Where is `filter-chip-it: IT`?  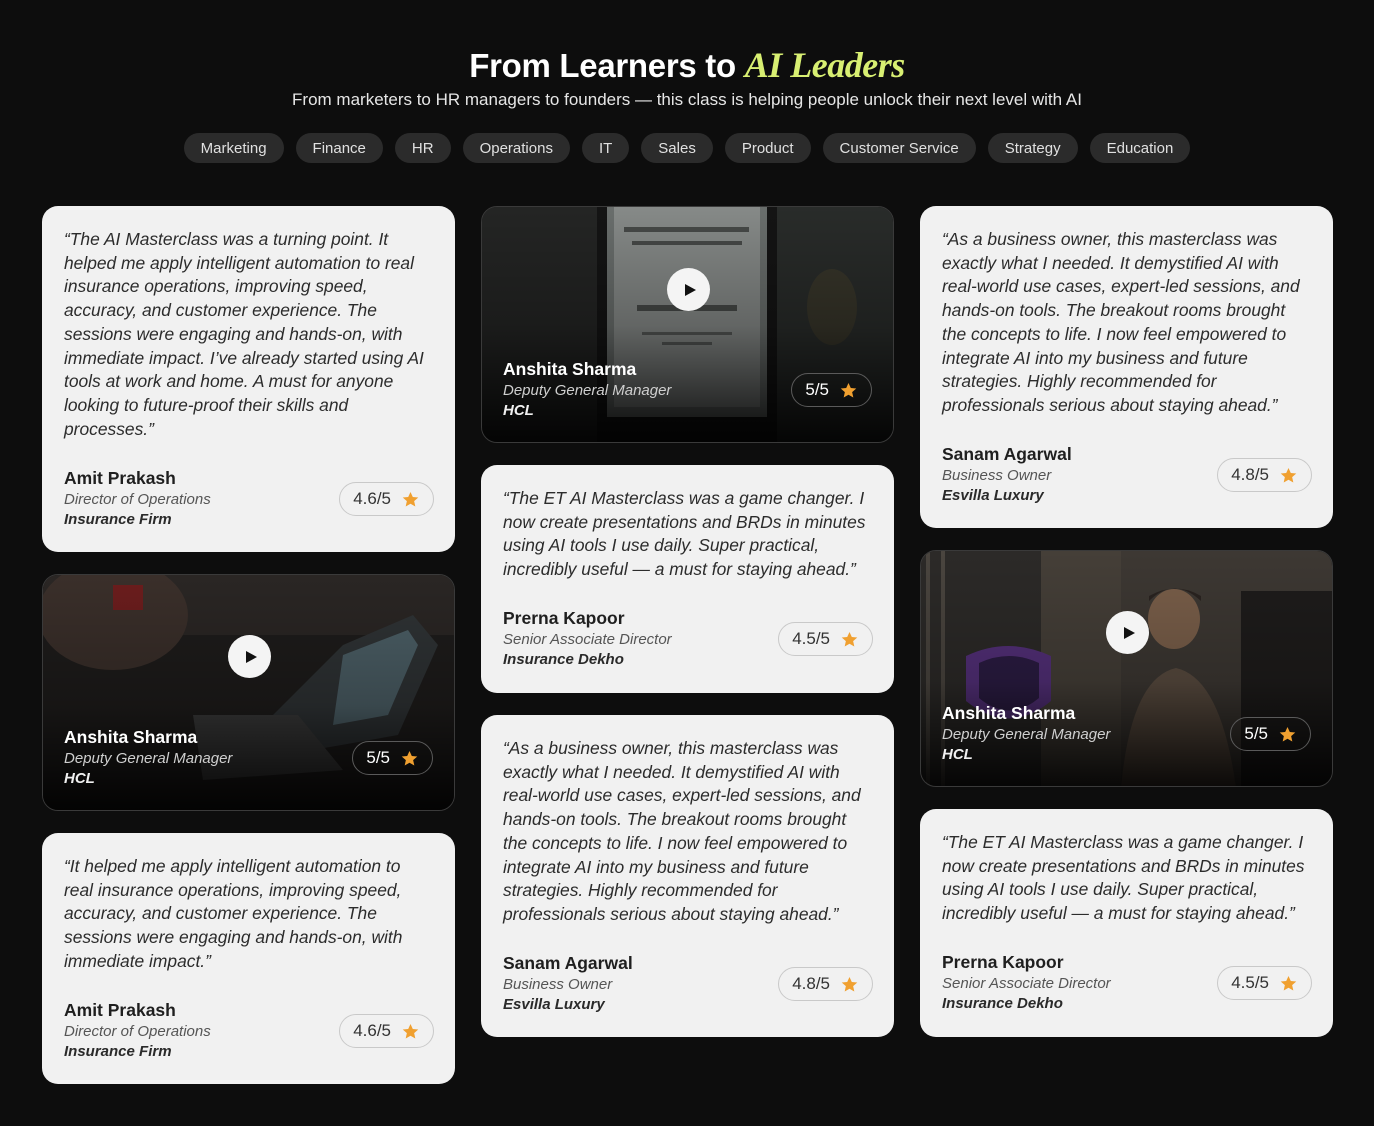
filter-chip-it: IT is located at coordinates (605, 148).